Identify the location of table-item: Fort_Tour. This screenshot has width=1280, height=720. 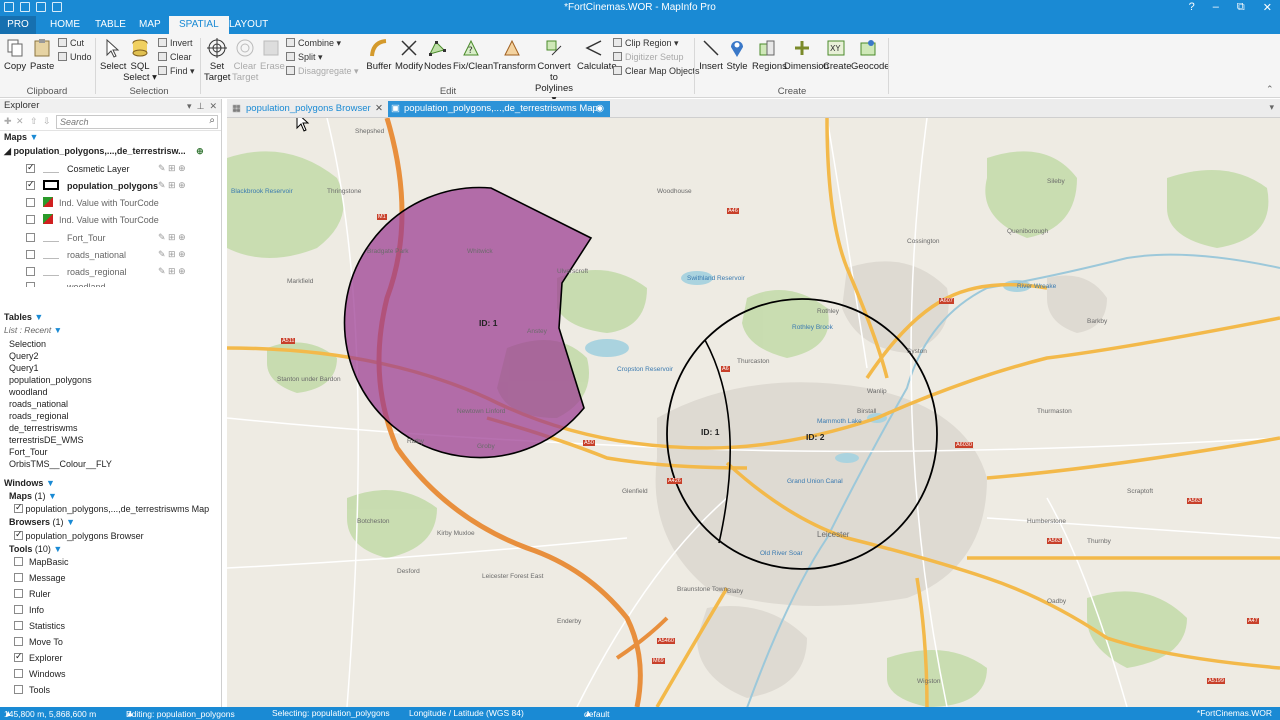
(28, 452).